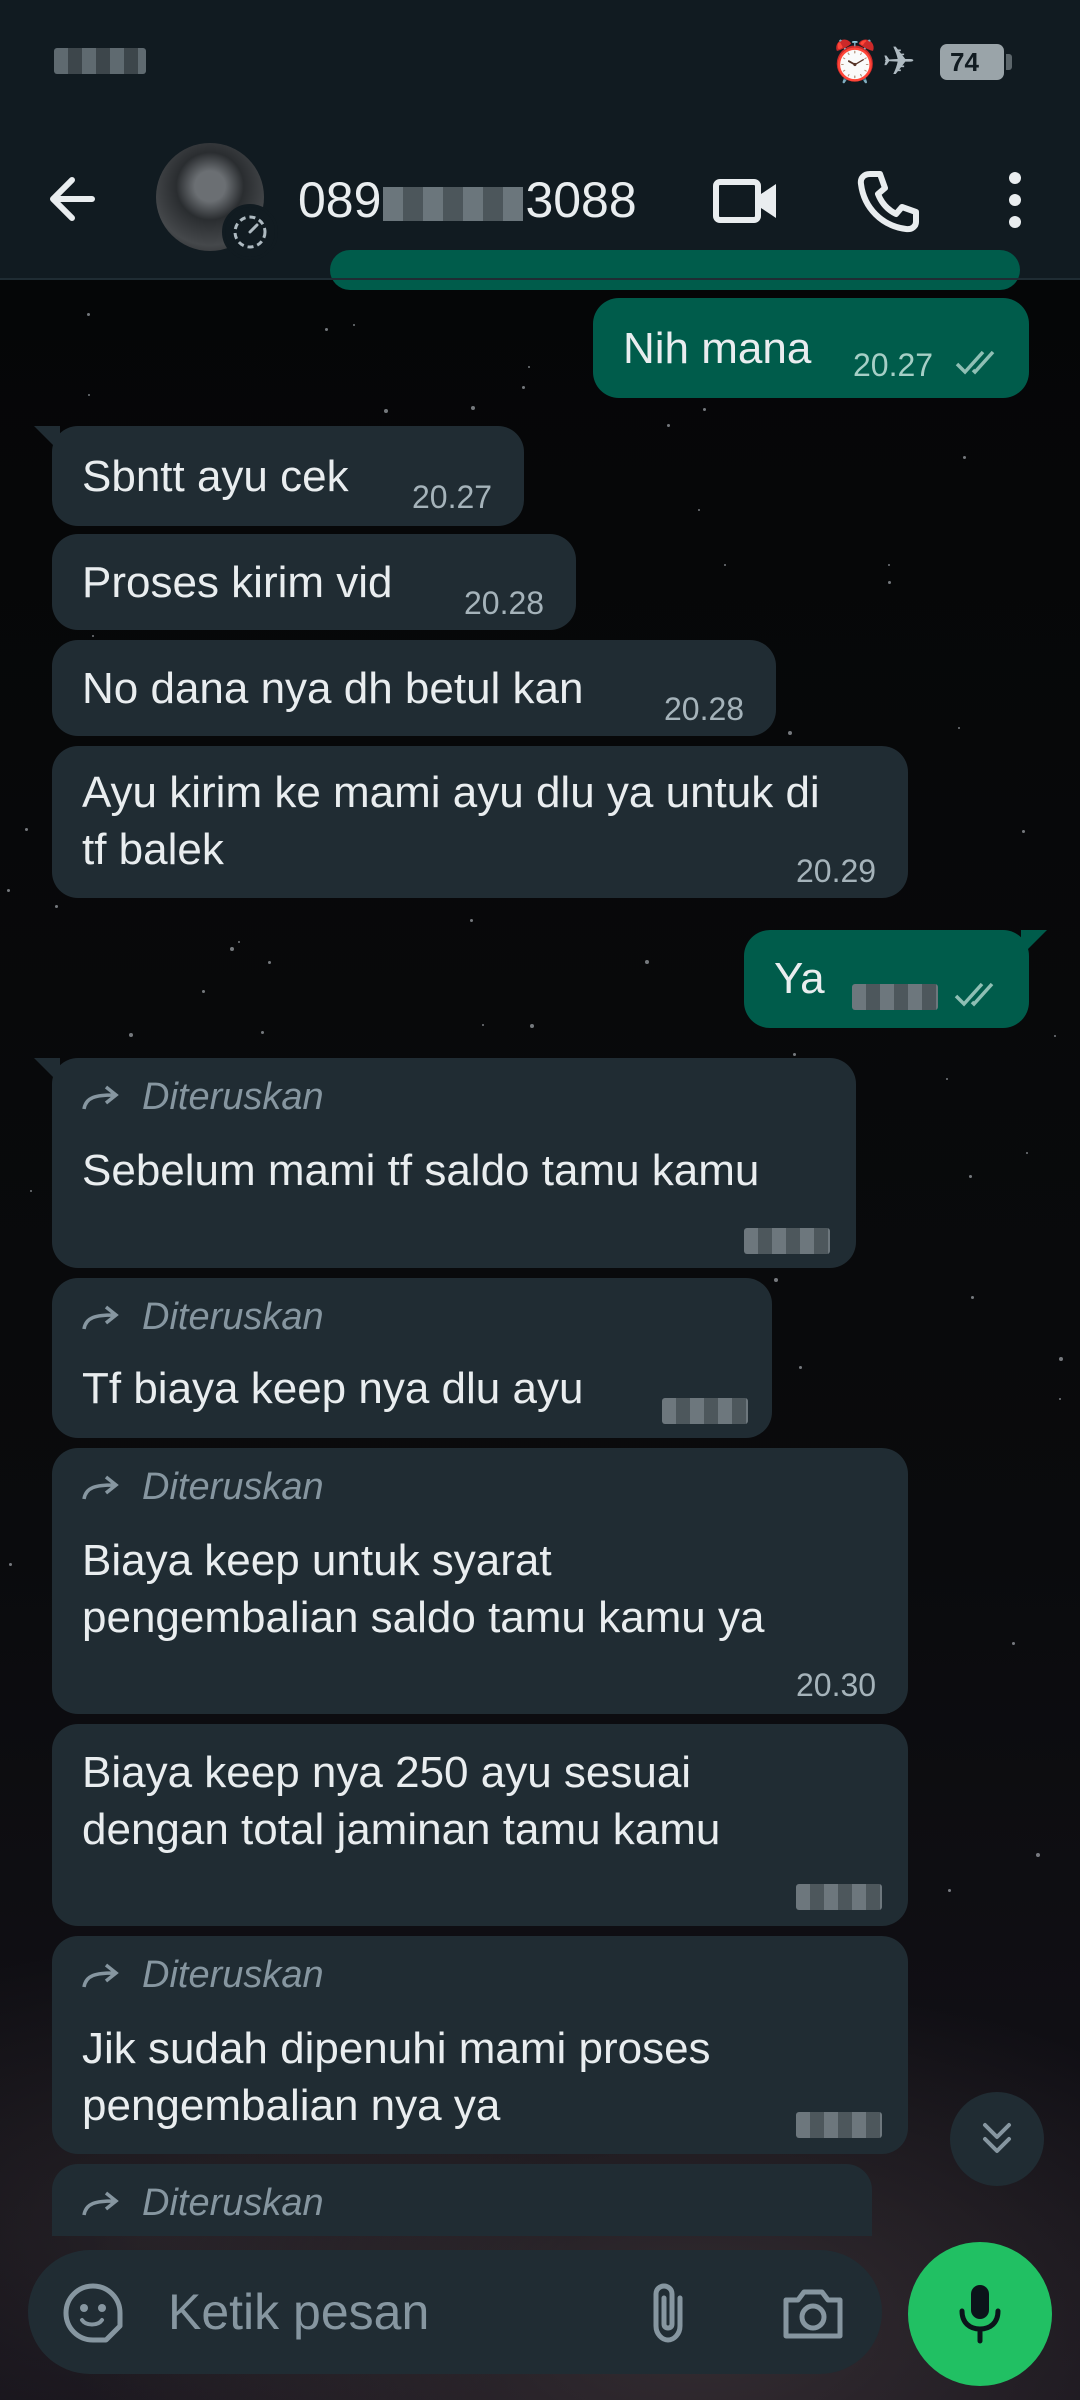 The image size is (1080, 2400). What do you see at coordinates (540, 62) in the screenshot?
I see `status-bar: ⏰ ✈ 74` at bounding box center [540, 62].